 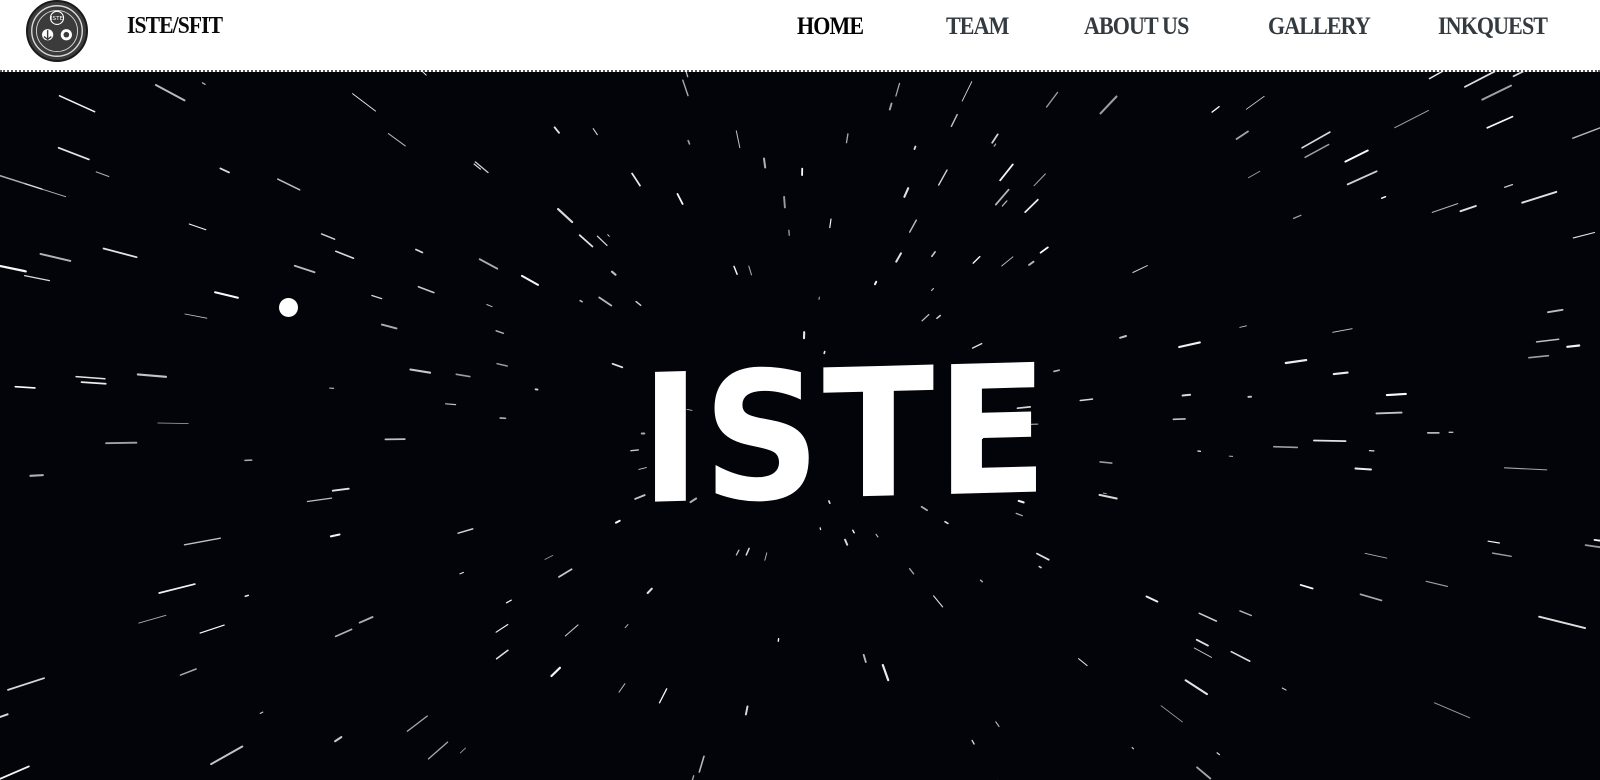 What do you see at coordinates (845, 435) in the screenshot?
I see `hero-title: ISTE` at bounding box center [845, 435].